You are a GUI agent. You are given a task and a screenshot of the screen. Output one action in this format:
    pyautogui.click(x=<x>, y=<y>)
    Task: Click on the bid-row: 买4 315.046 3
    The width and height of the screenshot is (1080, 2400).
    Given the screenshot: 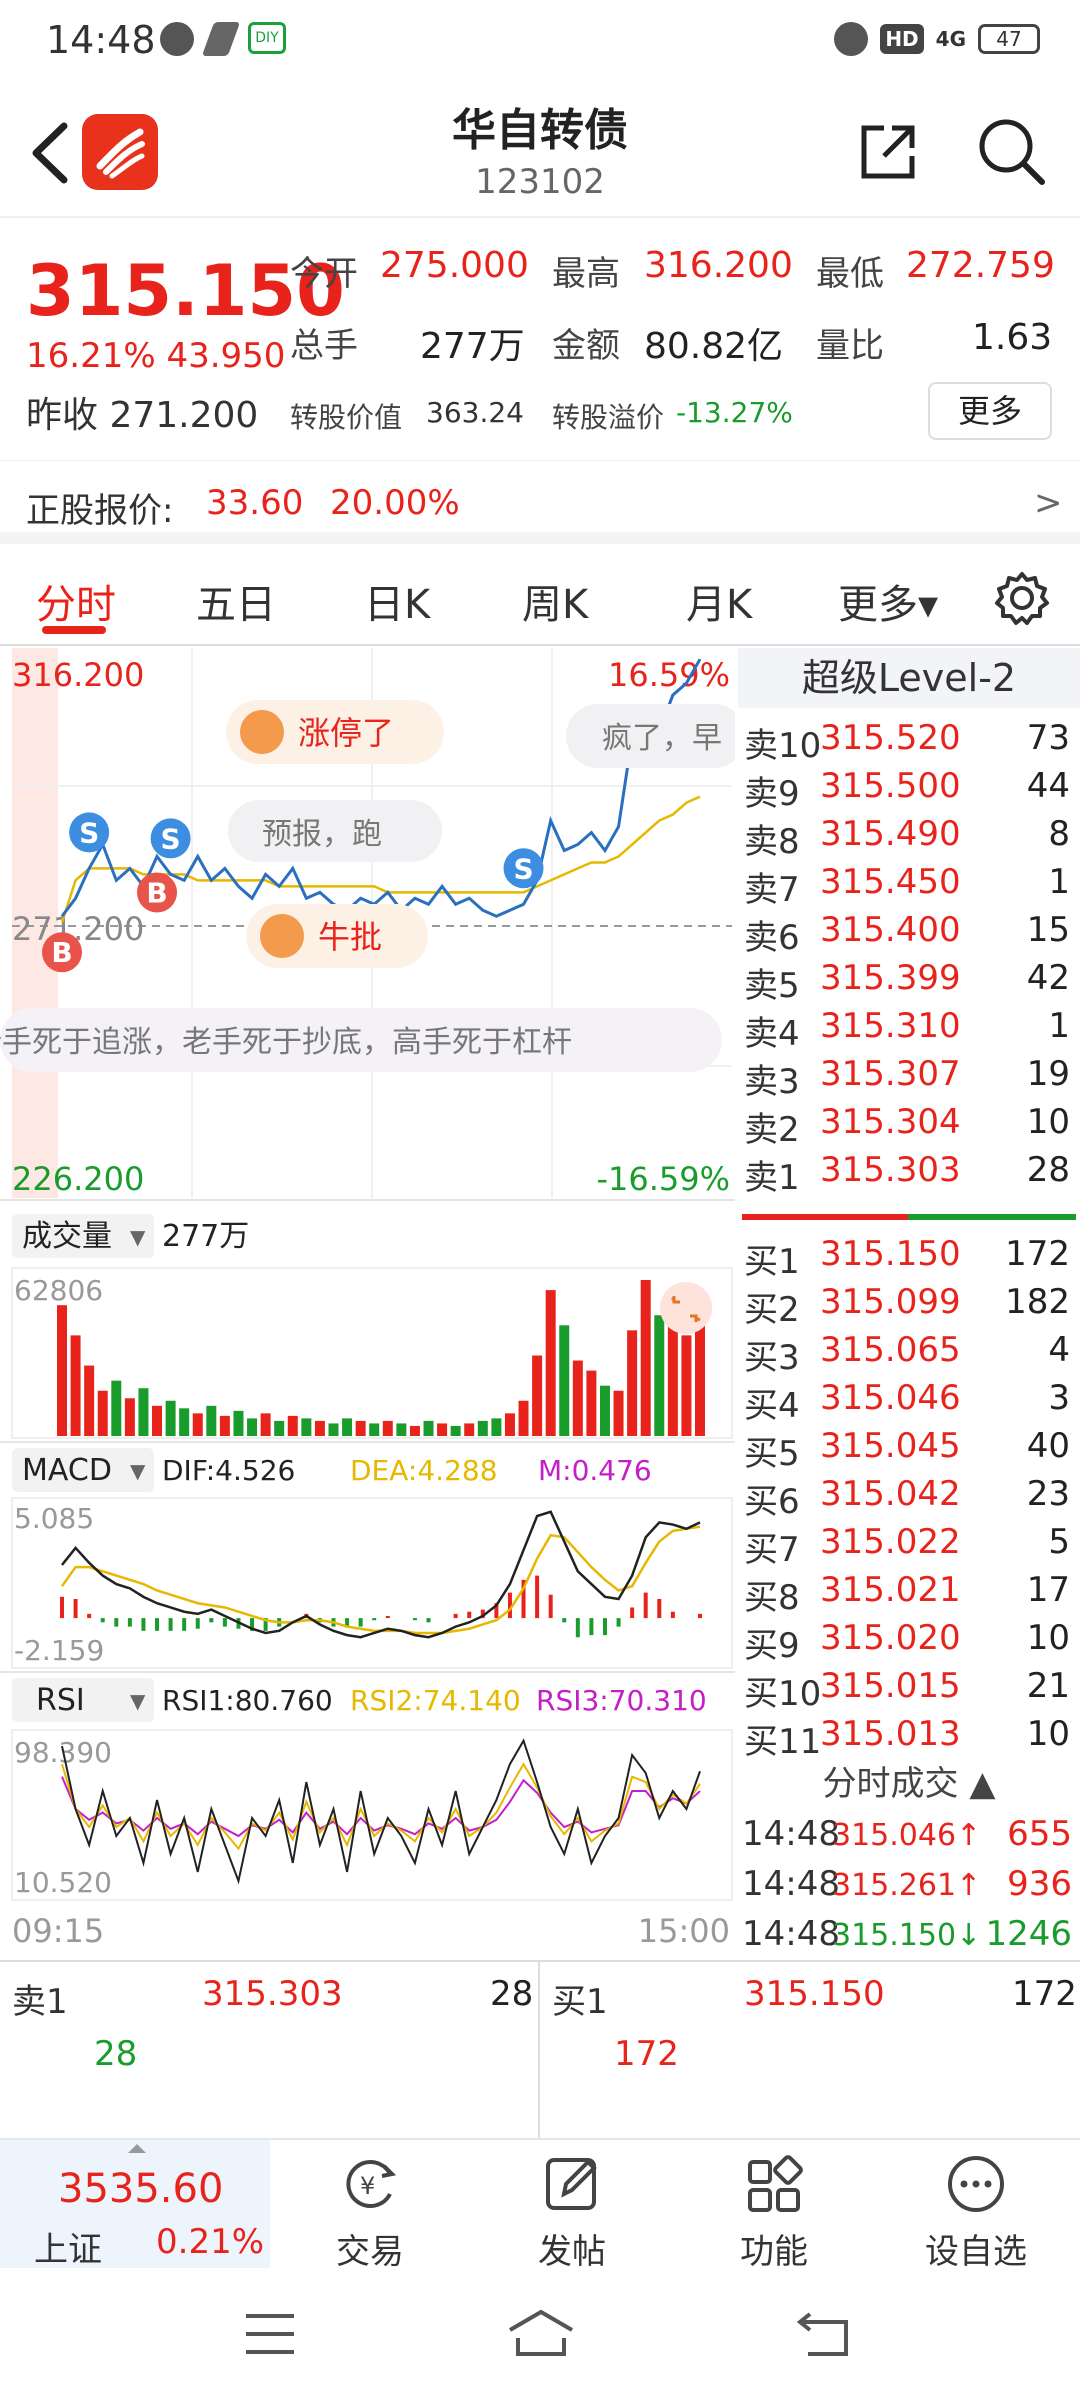 What is the action you would take?
    pyautogui.click(x=909, y=1399)
    